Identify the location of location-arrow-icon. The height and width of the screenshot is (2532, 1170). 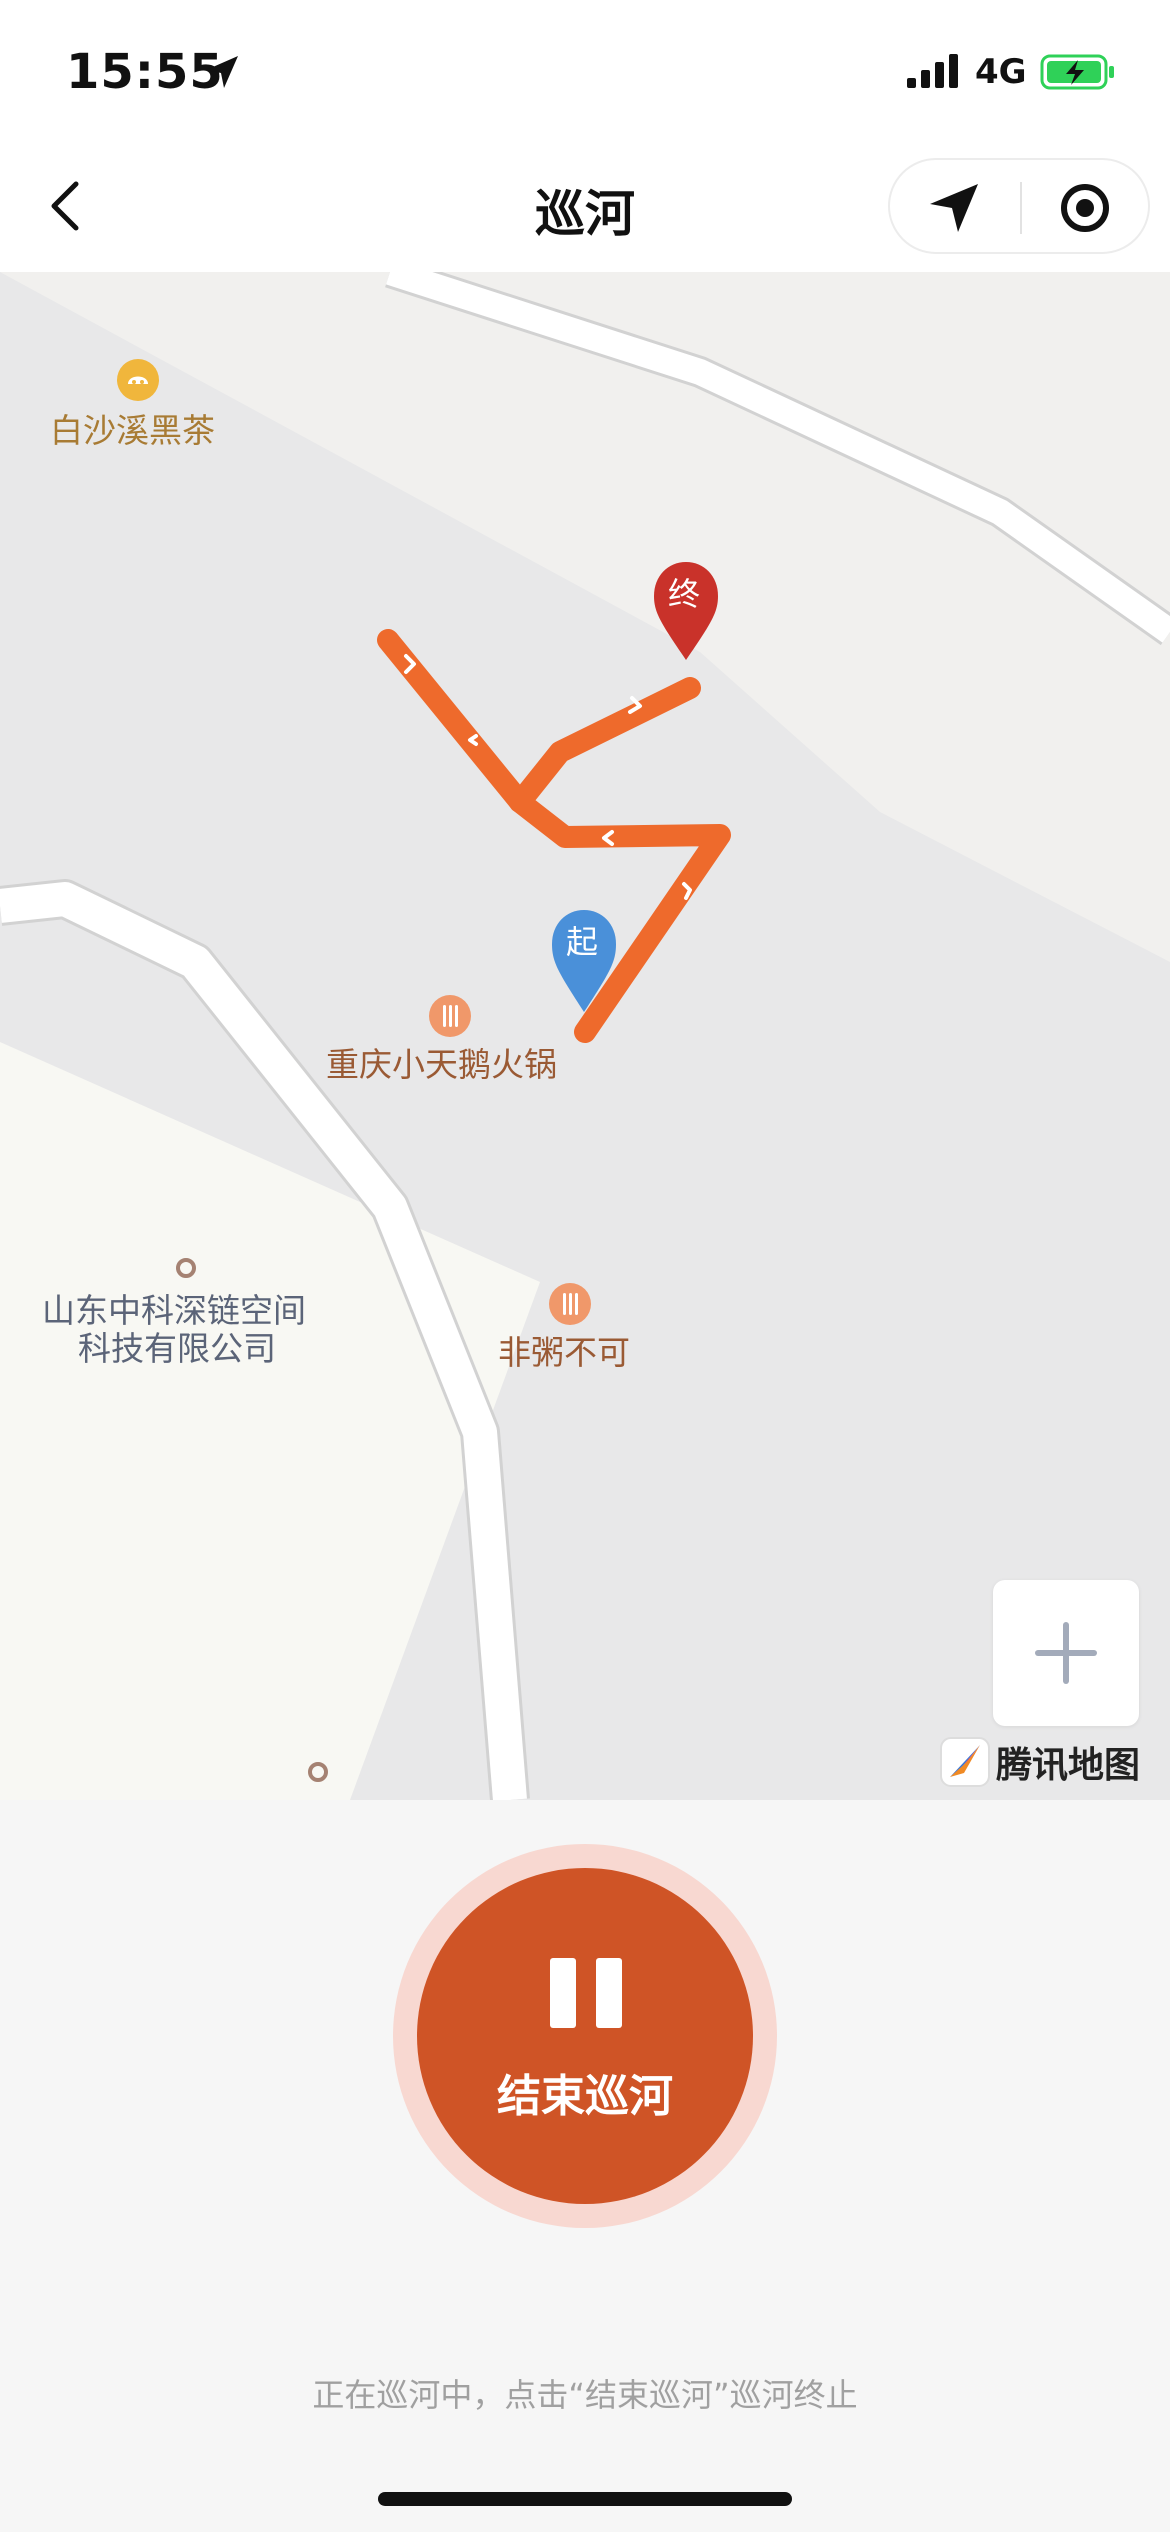
(222, 72).